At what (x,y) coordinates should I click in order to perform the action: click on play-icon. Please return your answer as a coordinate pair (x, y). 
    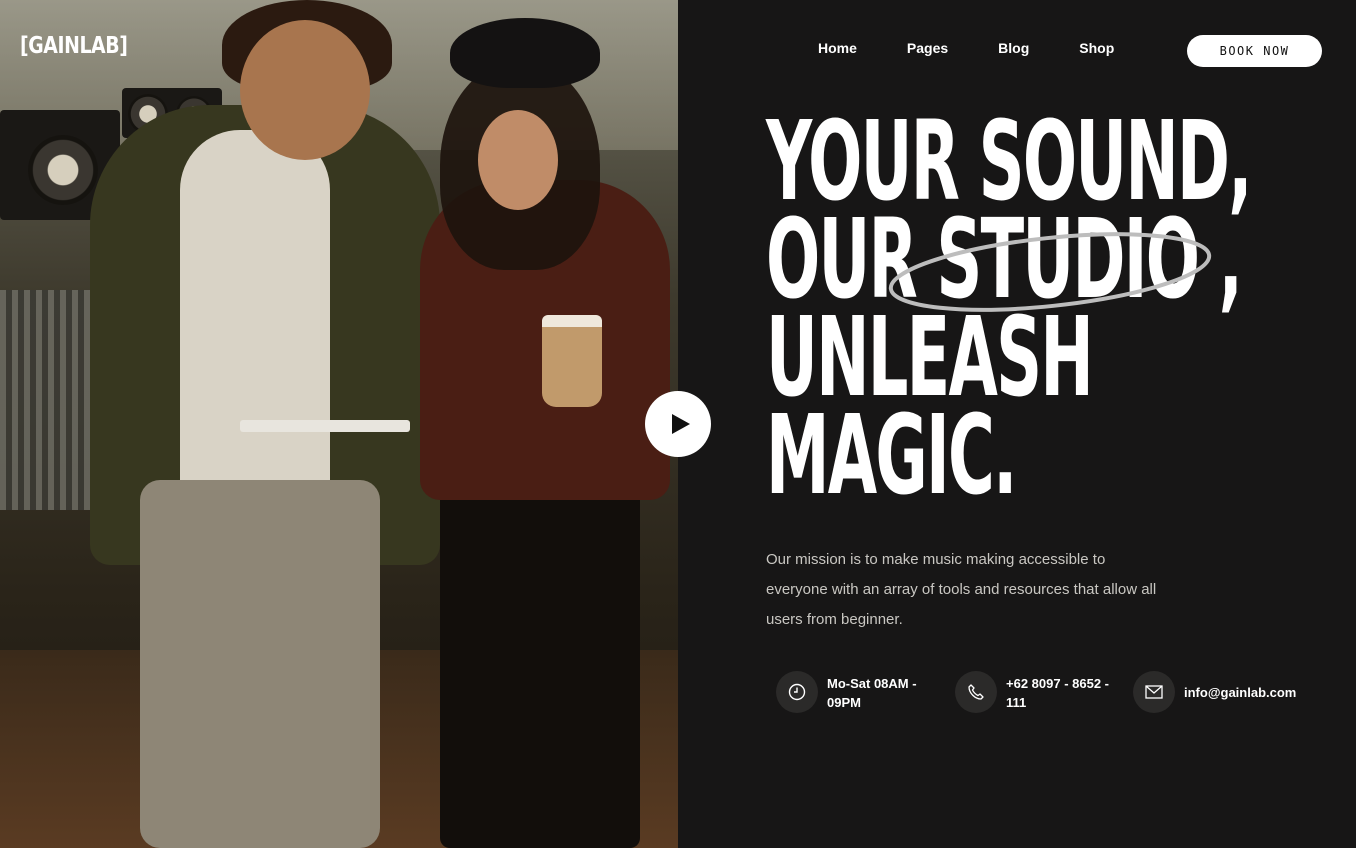
    Looking at the image, I should click on (680, 424).